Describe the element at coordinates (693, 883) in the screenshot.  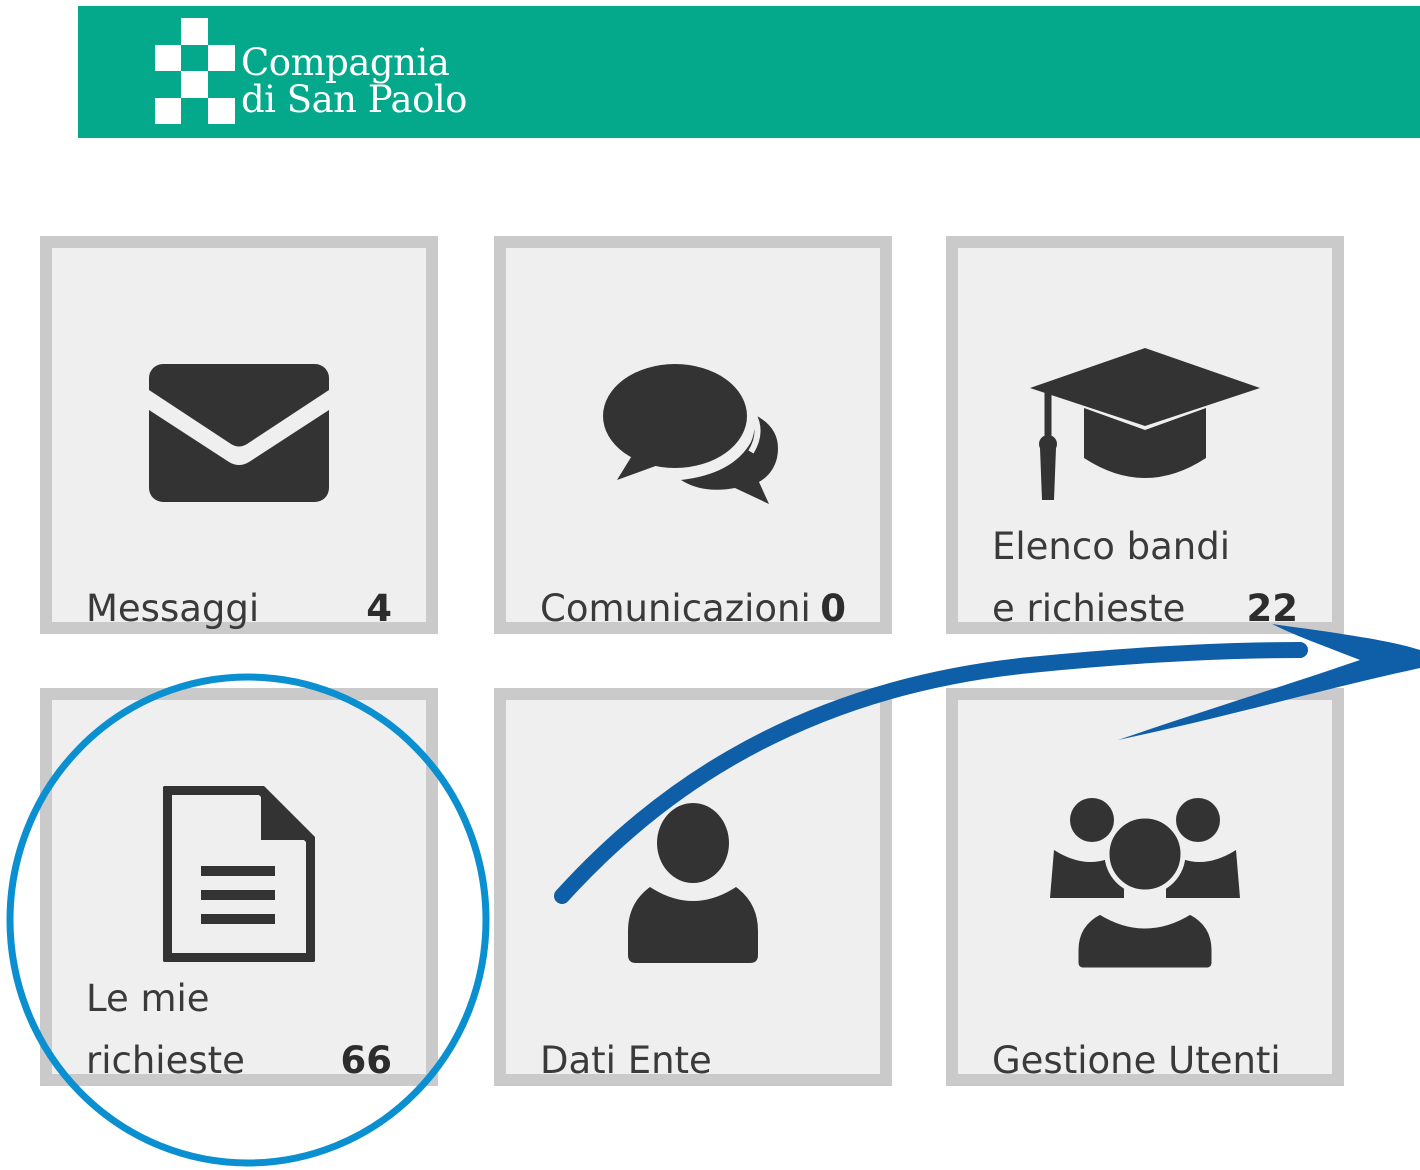
I see `user-icon` at that location.